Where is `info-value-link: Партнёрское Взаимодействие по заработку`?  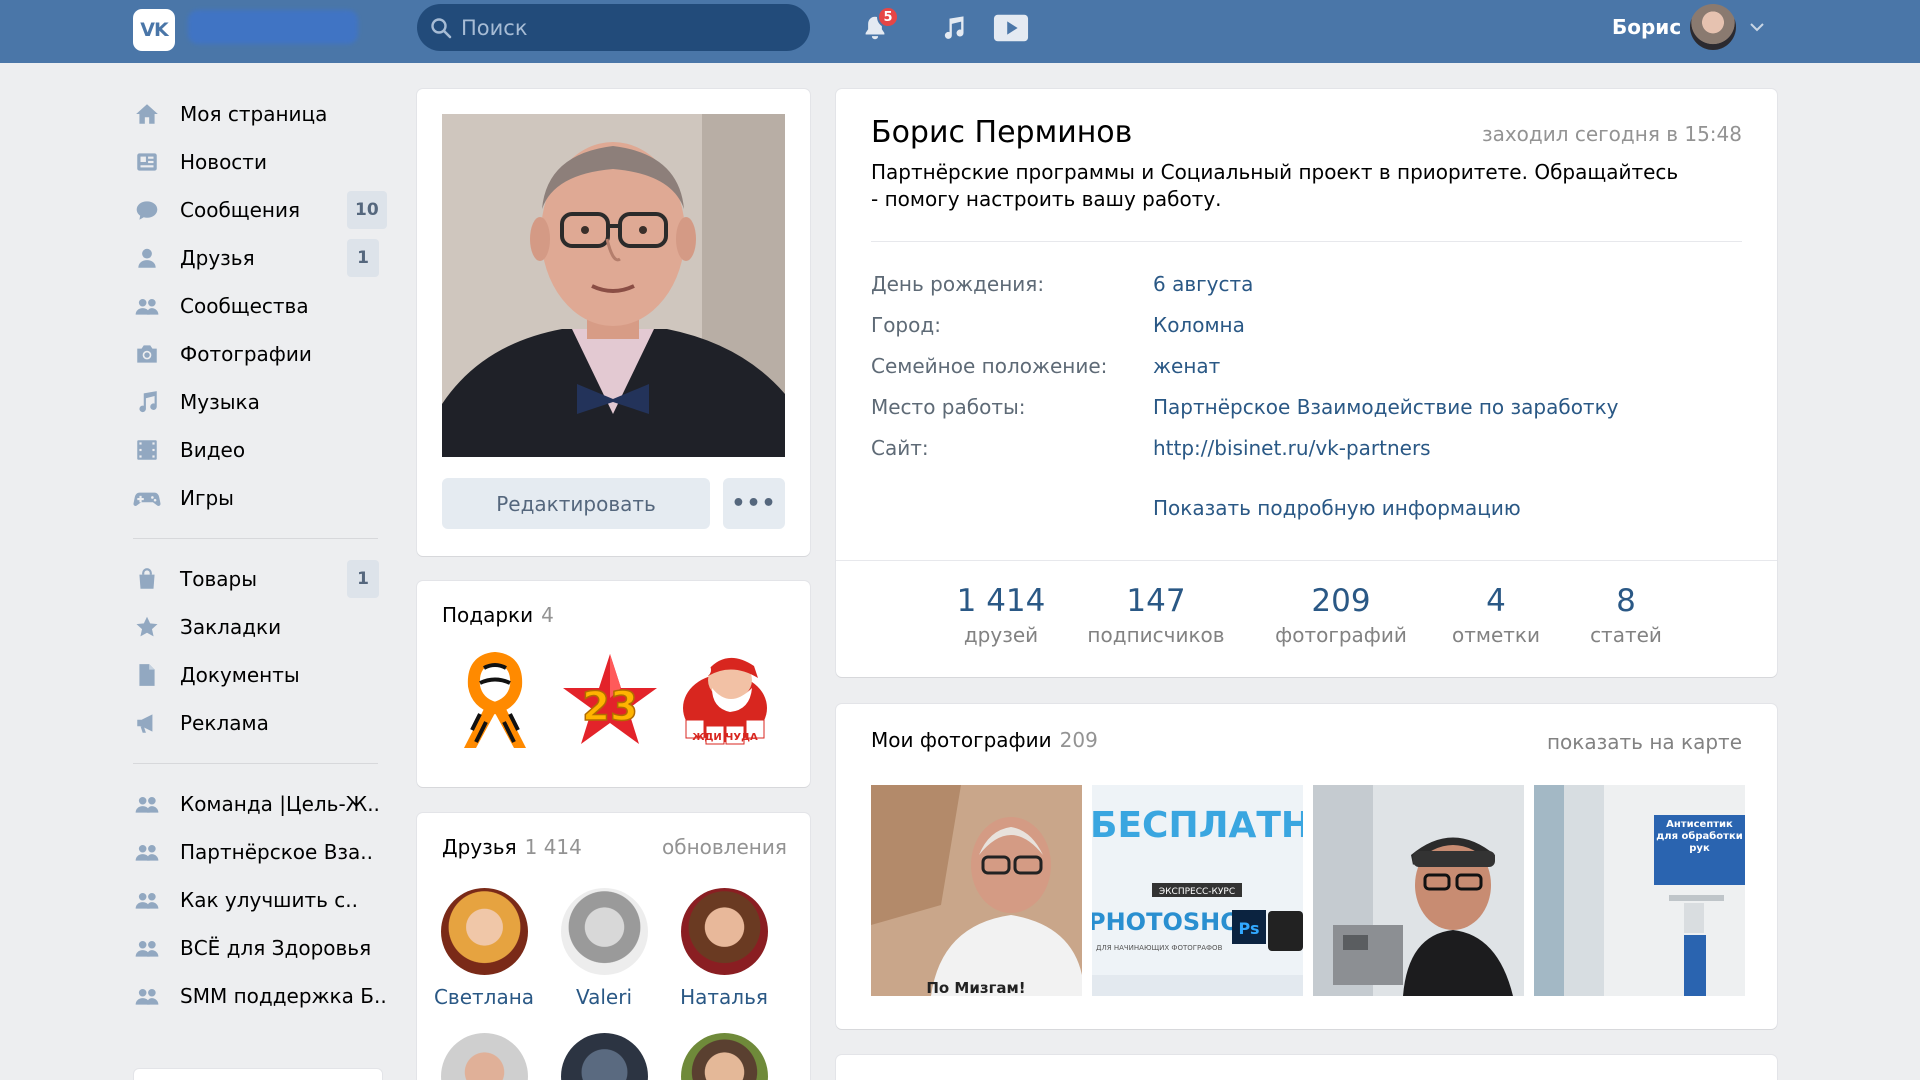
info-value-link: Партнёрское Взаимодействие по заработку is located at coordinates (1386, 407).